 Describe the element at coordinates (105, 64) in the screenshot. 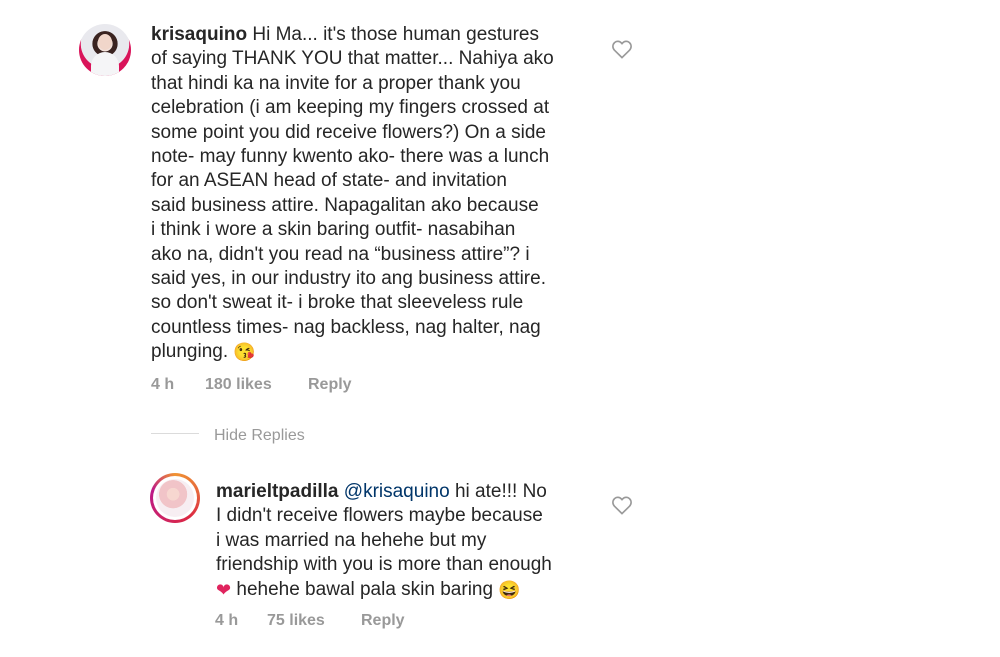

I see `avatar-body` at that location.